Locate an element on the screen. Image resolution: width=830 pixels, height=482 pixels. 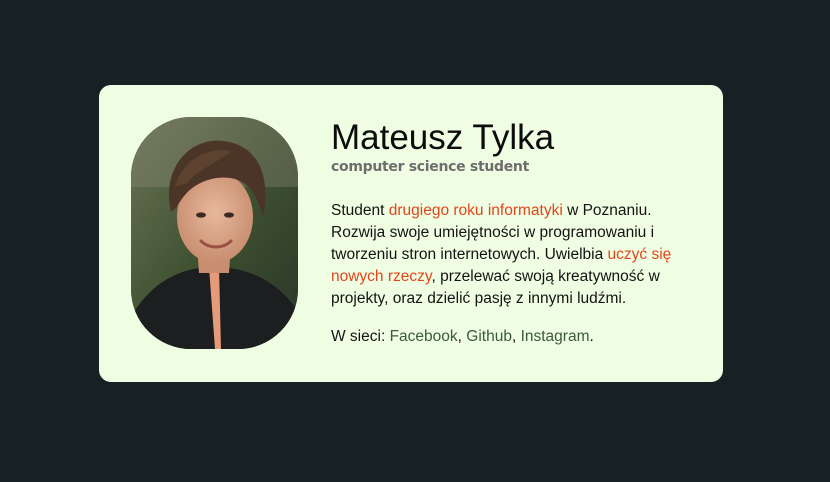
bio-highlight: drugiego roku informatyki is located at coordinates (475, 210).